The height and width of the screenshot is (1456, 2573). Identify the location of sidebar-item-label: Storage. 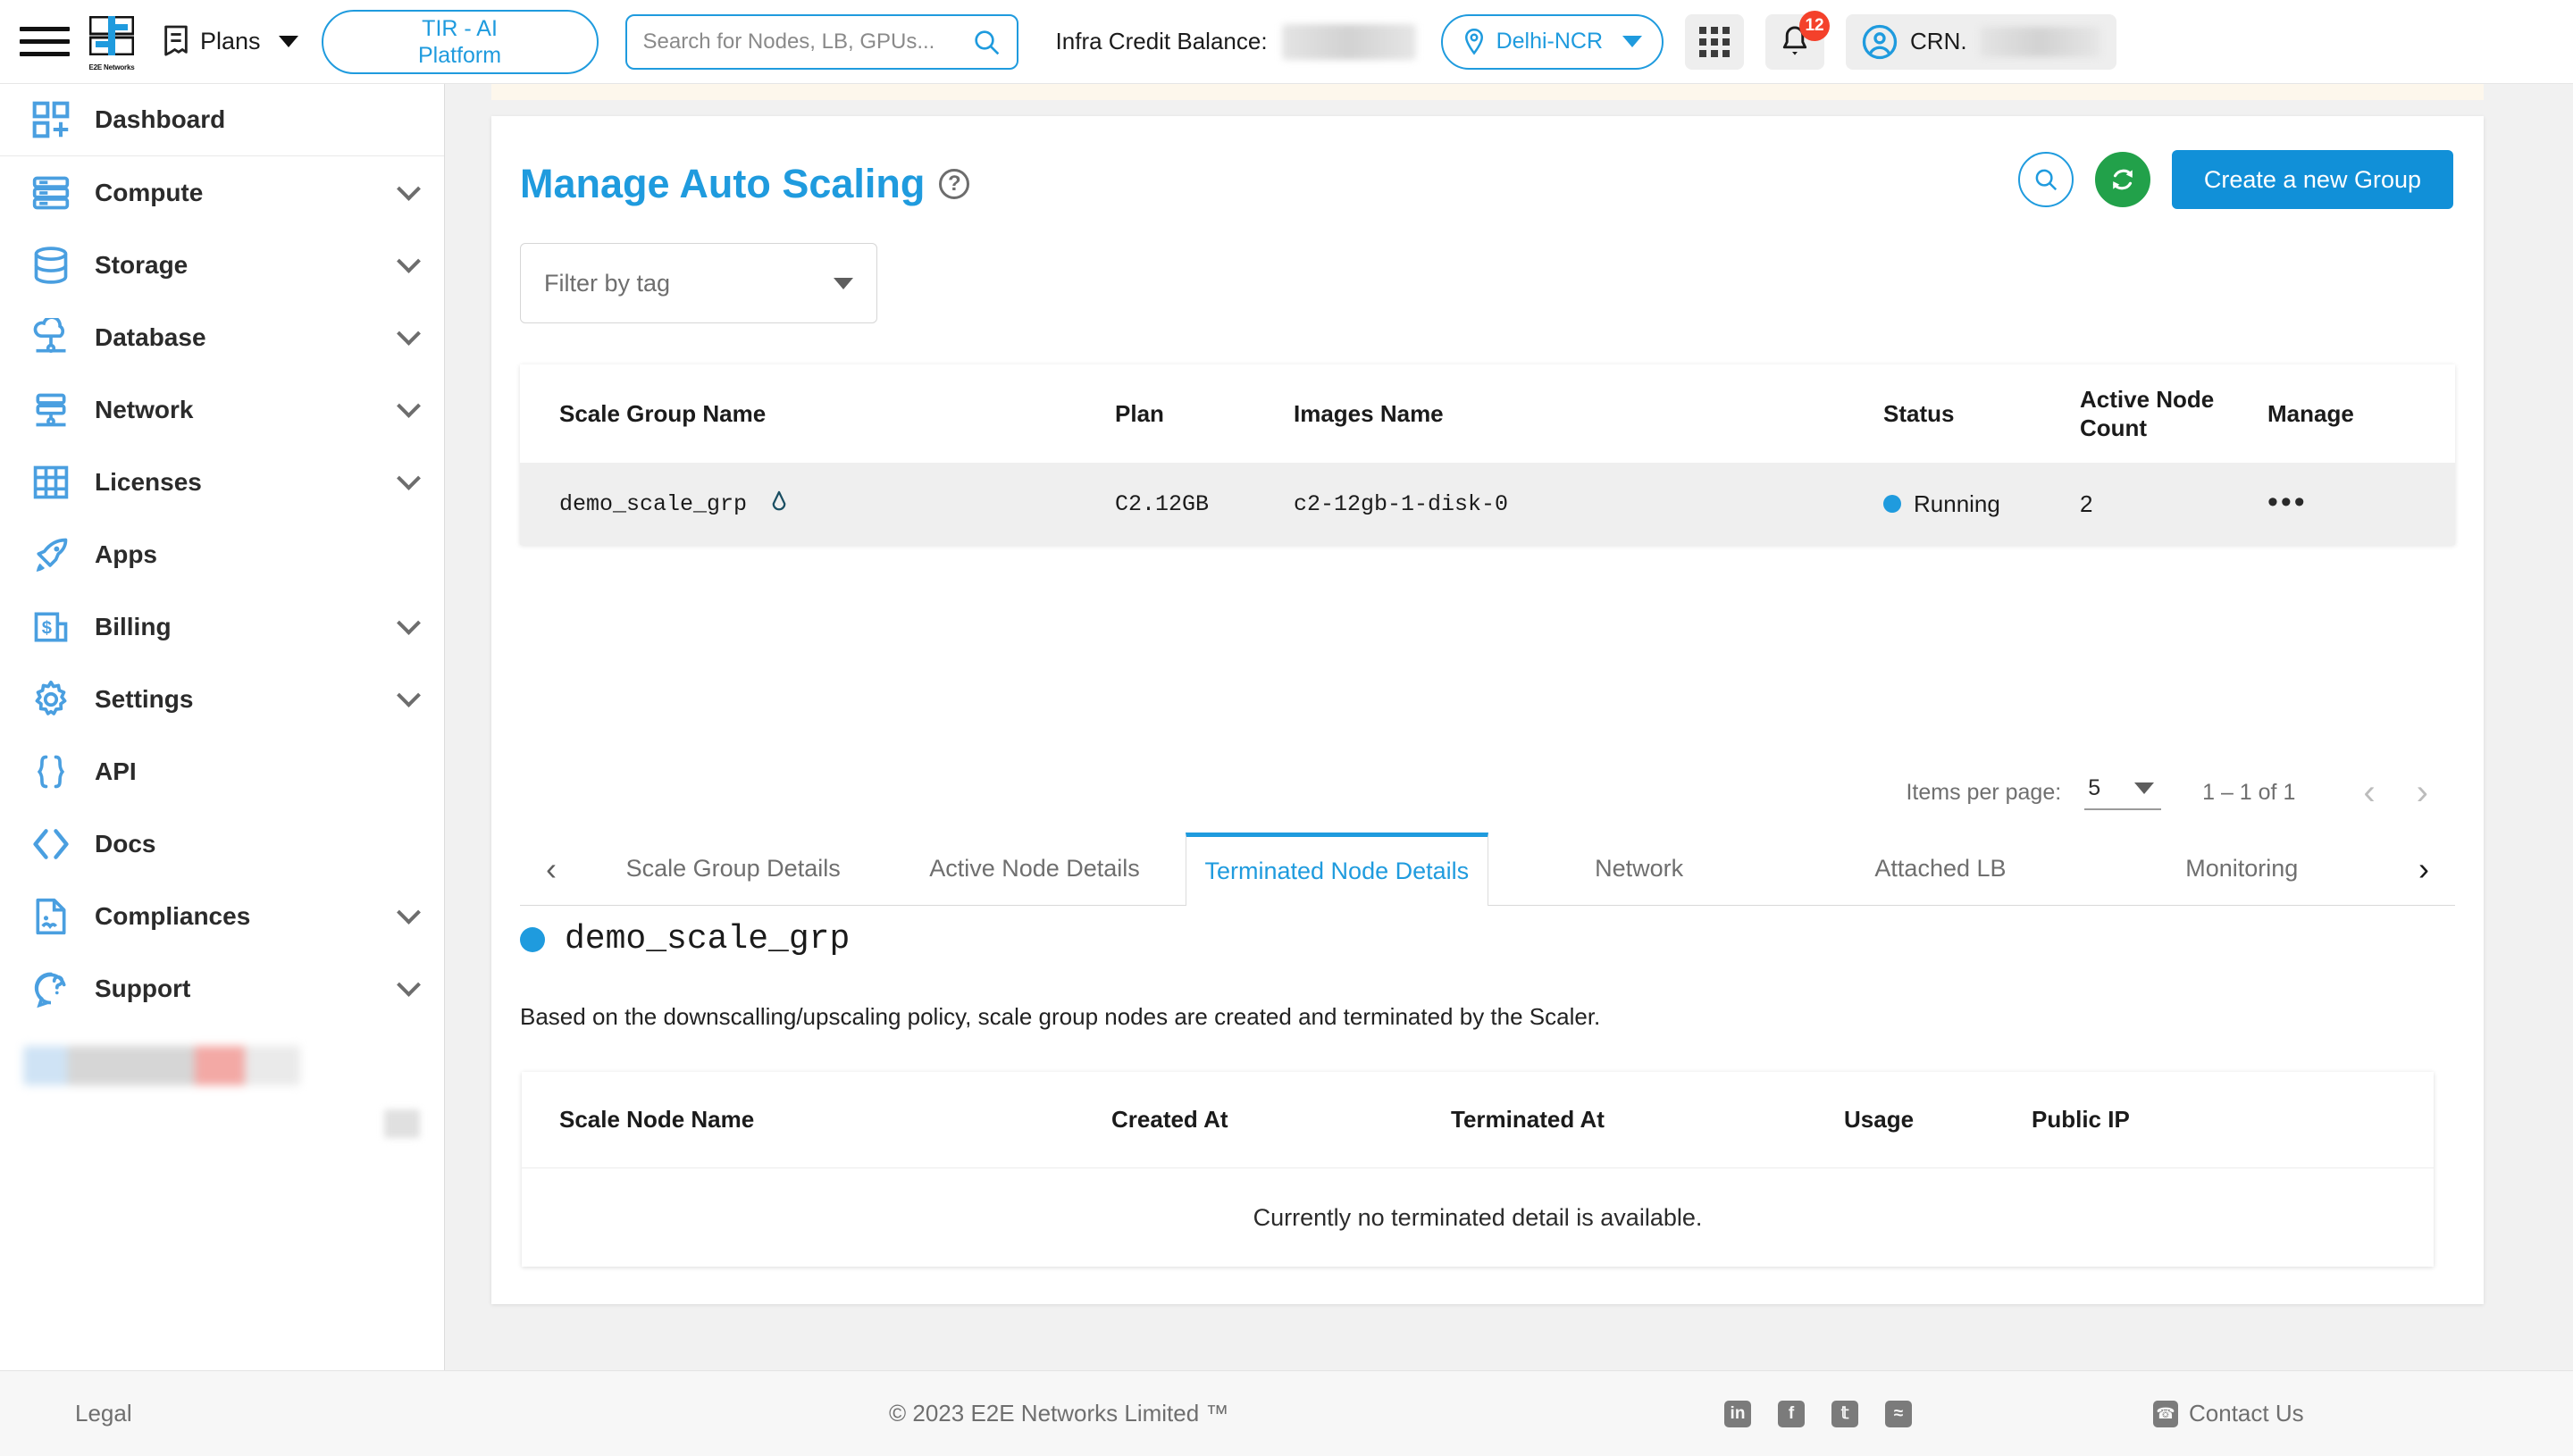
(142, 264).